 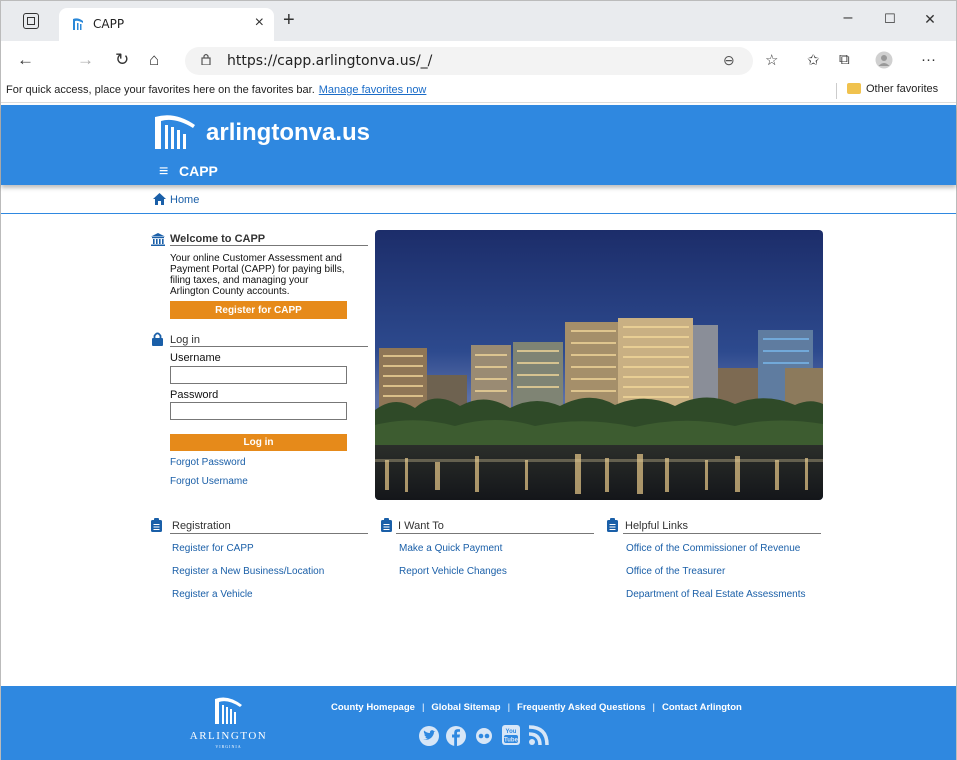 What do you see at coordinates (722, 533) in the screenshot?
I see `helpful-links-divider` at bounding box center [722, 533].